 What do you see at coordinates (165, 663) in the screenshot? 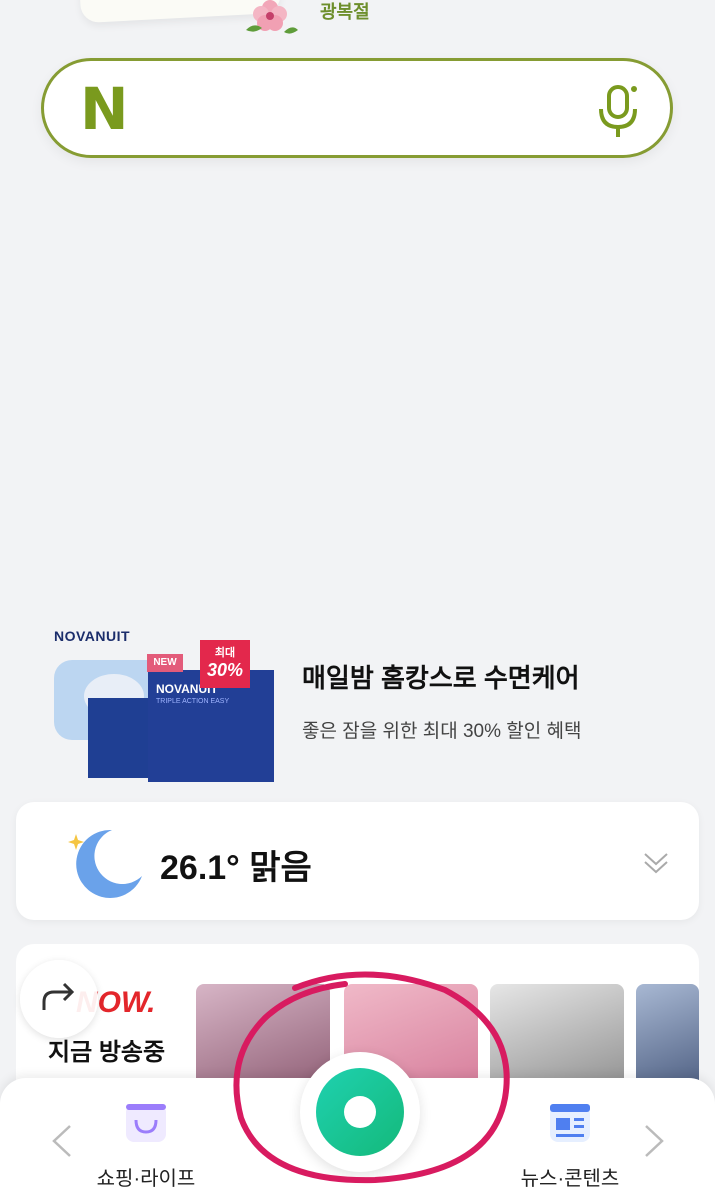
I see `new-badge: NEW` at bounding box center [165, 663].